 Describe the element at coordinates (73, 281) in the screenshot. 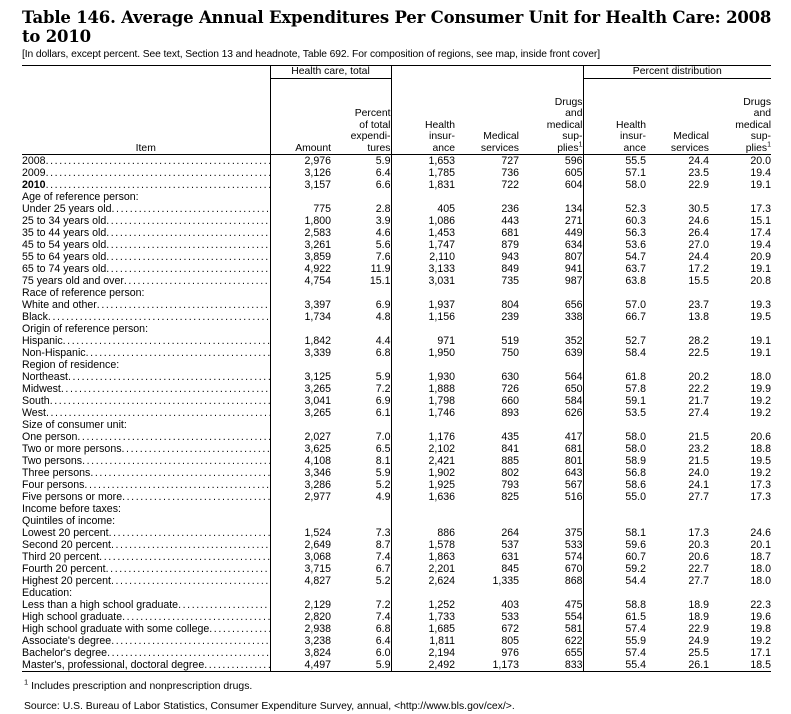

I see `row-label-text: 75 years old and over` at that location.